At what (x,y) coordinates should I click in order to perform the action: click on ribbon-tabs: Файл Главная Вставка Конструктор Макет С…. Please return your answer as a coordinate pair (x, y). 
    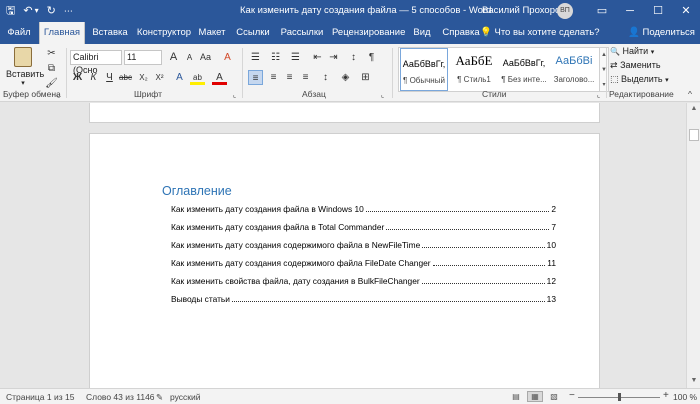
    Looking at the image, I should click on (350, 33).